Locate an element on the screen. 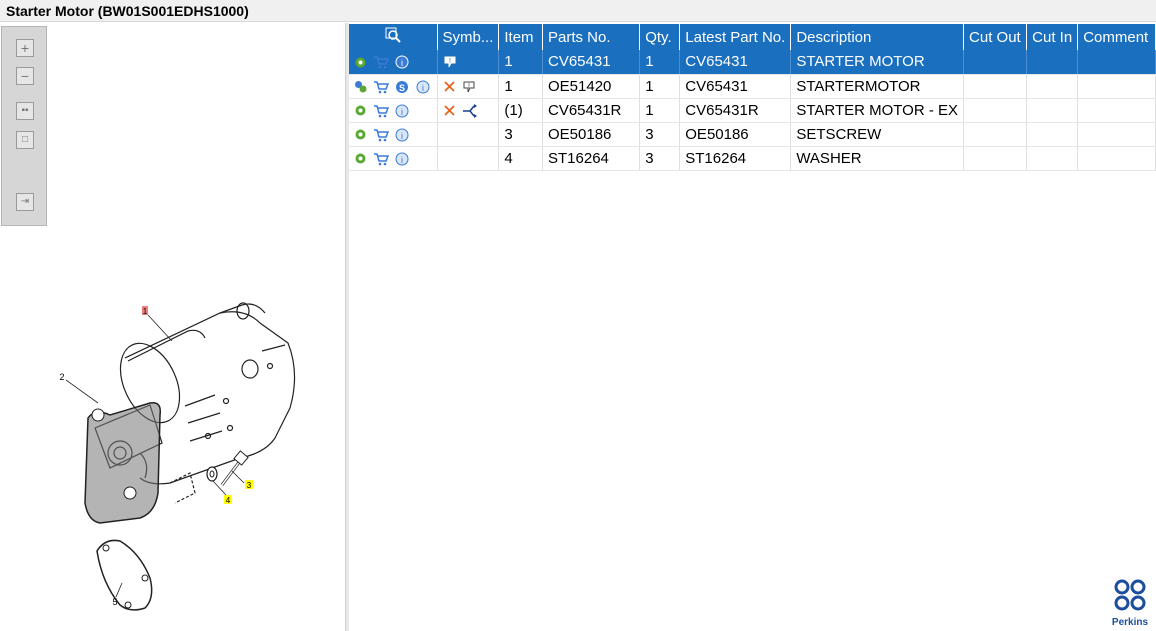  row-actions: S i is located at coordinates (393, 86).